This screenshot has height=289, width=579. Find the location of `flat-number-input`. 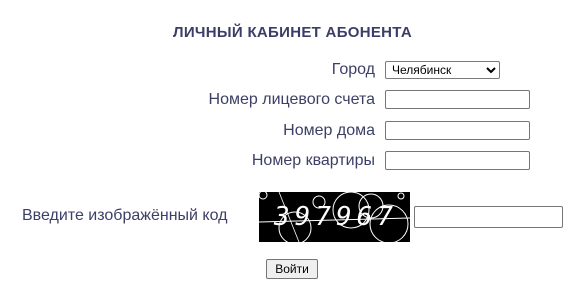

flat-number-input is located at coordinates (457, 160).